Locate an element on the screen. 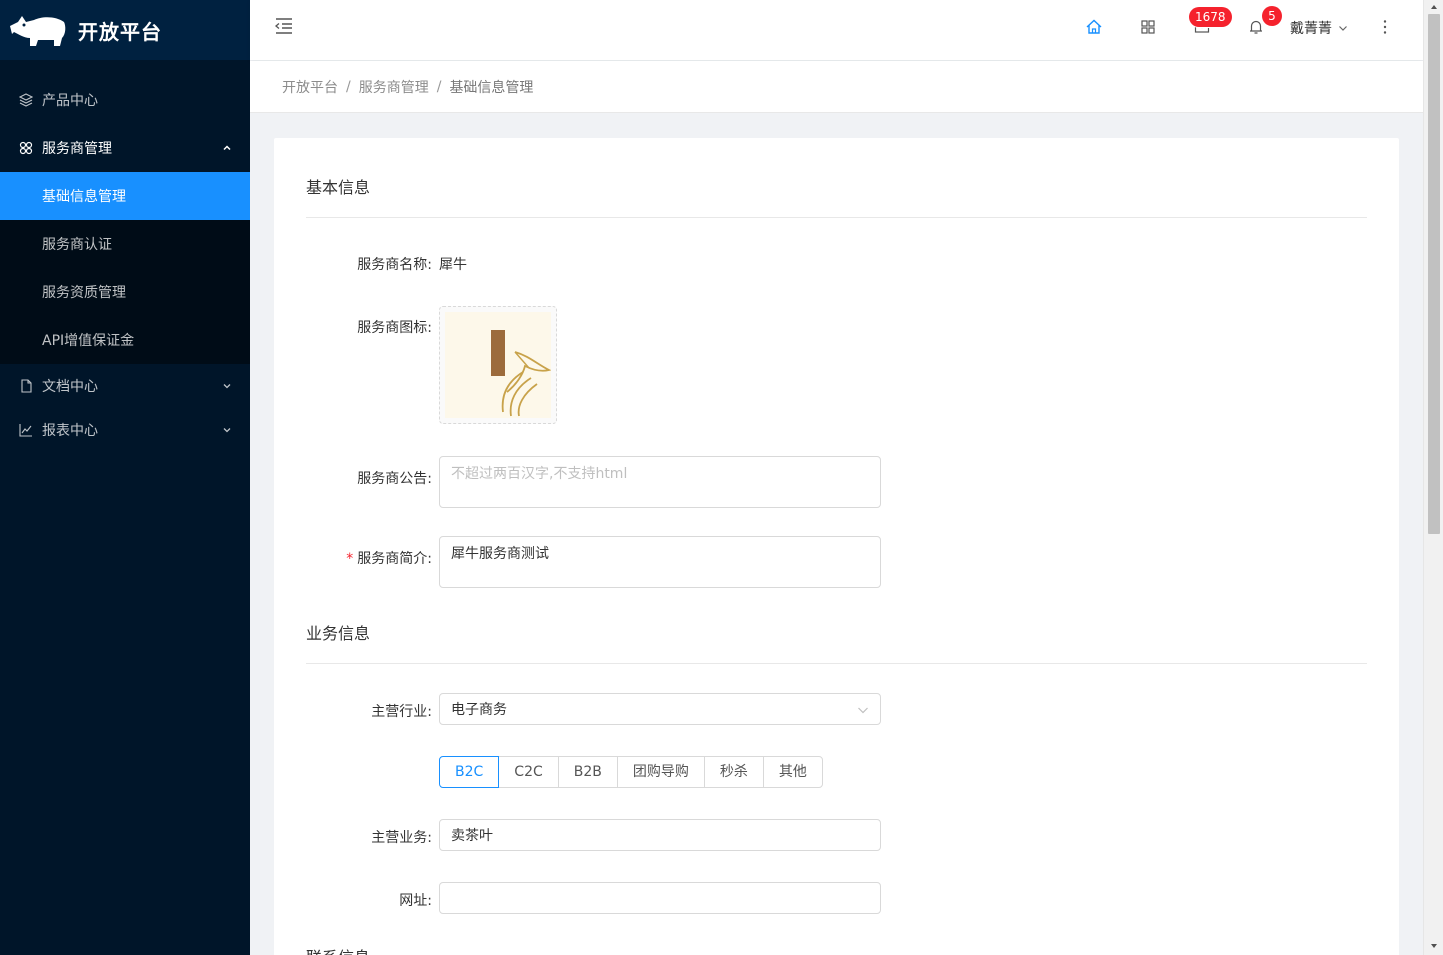  radio-b2c: B2C is located at coordinates (469, 772).